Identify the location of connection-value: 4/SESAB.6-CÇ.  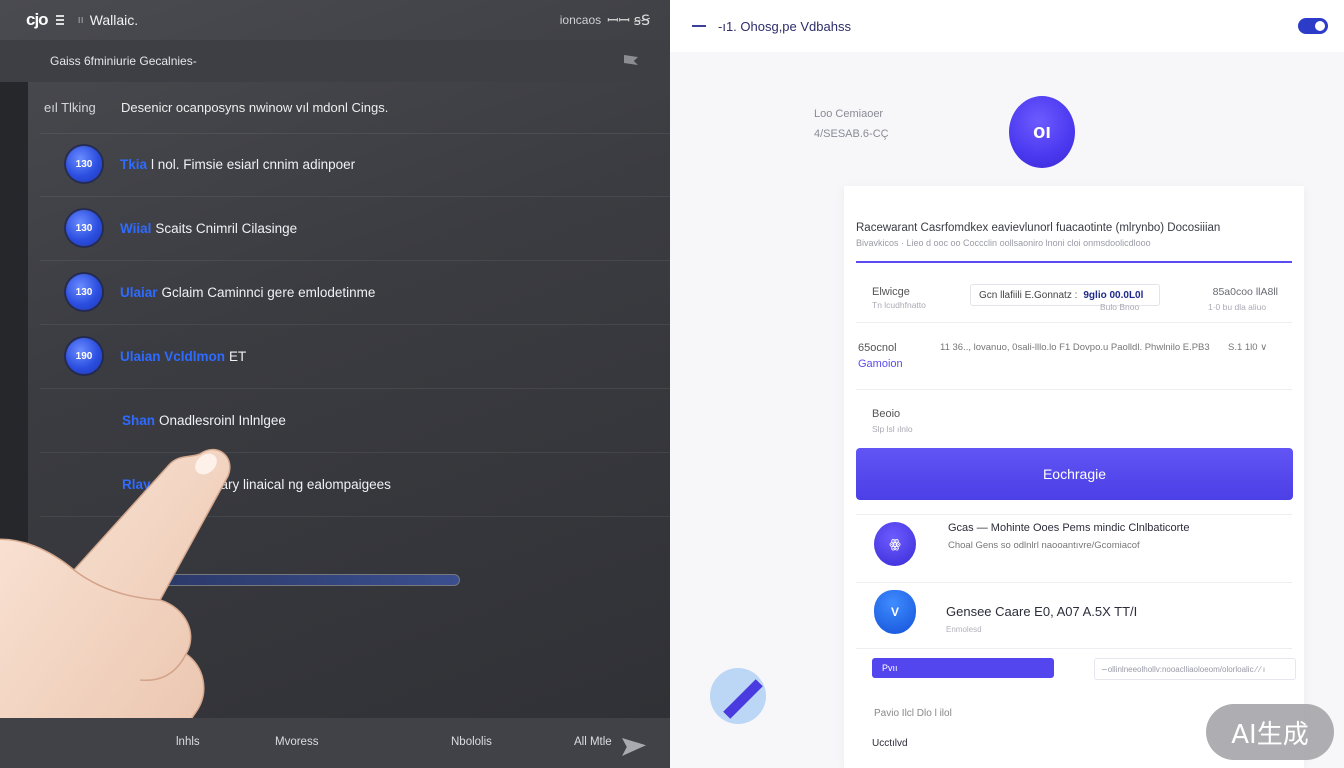
(851, 134).